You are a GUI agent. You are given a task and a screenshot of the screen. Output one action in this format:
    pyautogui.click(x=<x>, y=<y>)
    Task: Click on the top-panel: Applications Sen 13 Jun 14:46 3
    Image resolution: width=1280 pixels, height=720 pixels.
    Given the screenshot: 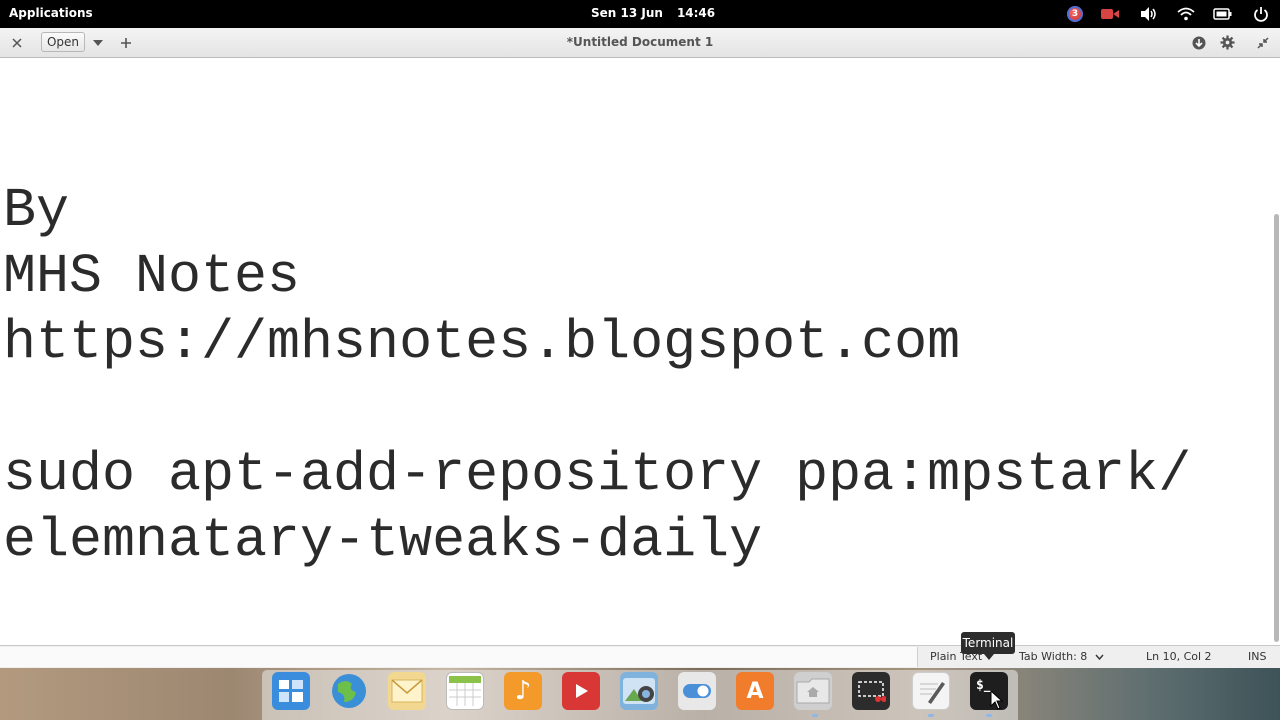 What is the action you would take?
    pyautogui.click(x=640, y=14)
    